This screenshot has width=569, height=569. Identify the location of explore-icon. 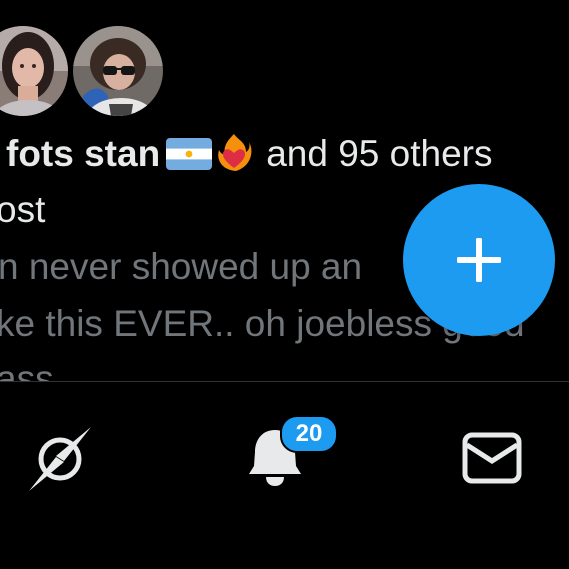
(60, 459).